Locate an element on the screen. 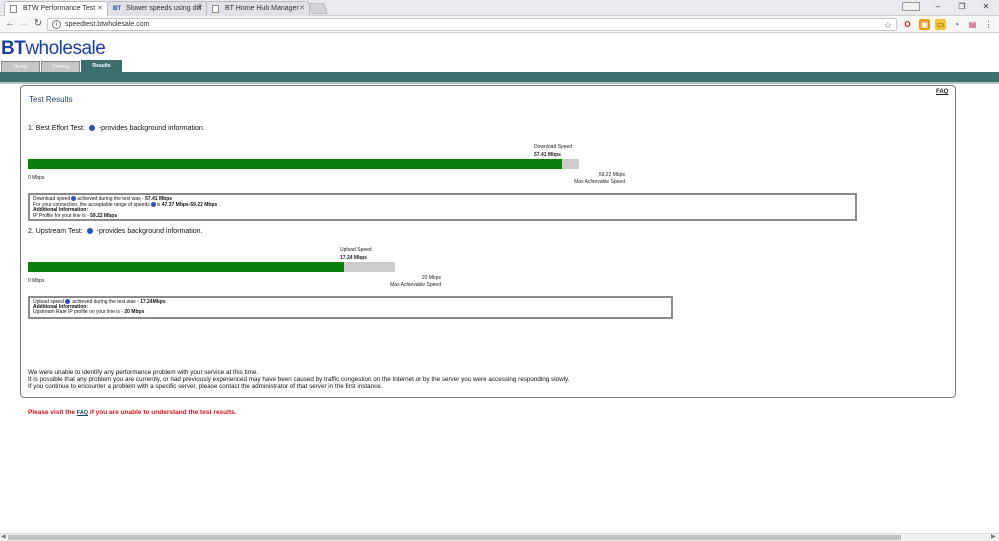 This screenshot has height=541, width=999. download-speed-value: 57.41 Mbps is located at coordinates (547, 155).